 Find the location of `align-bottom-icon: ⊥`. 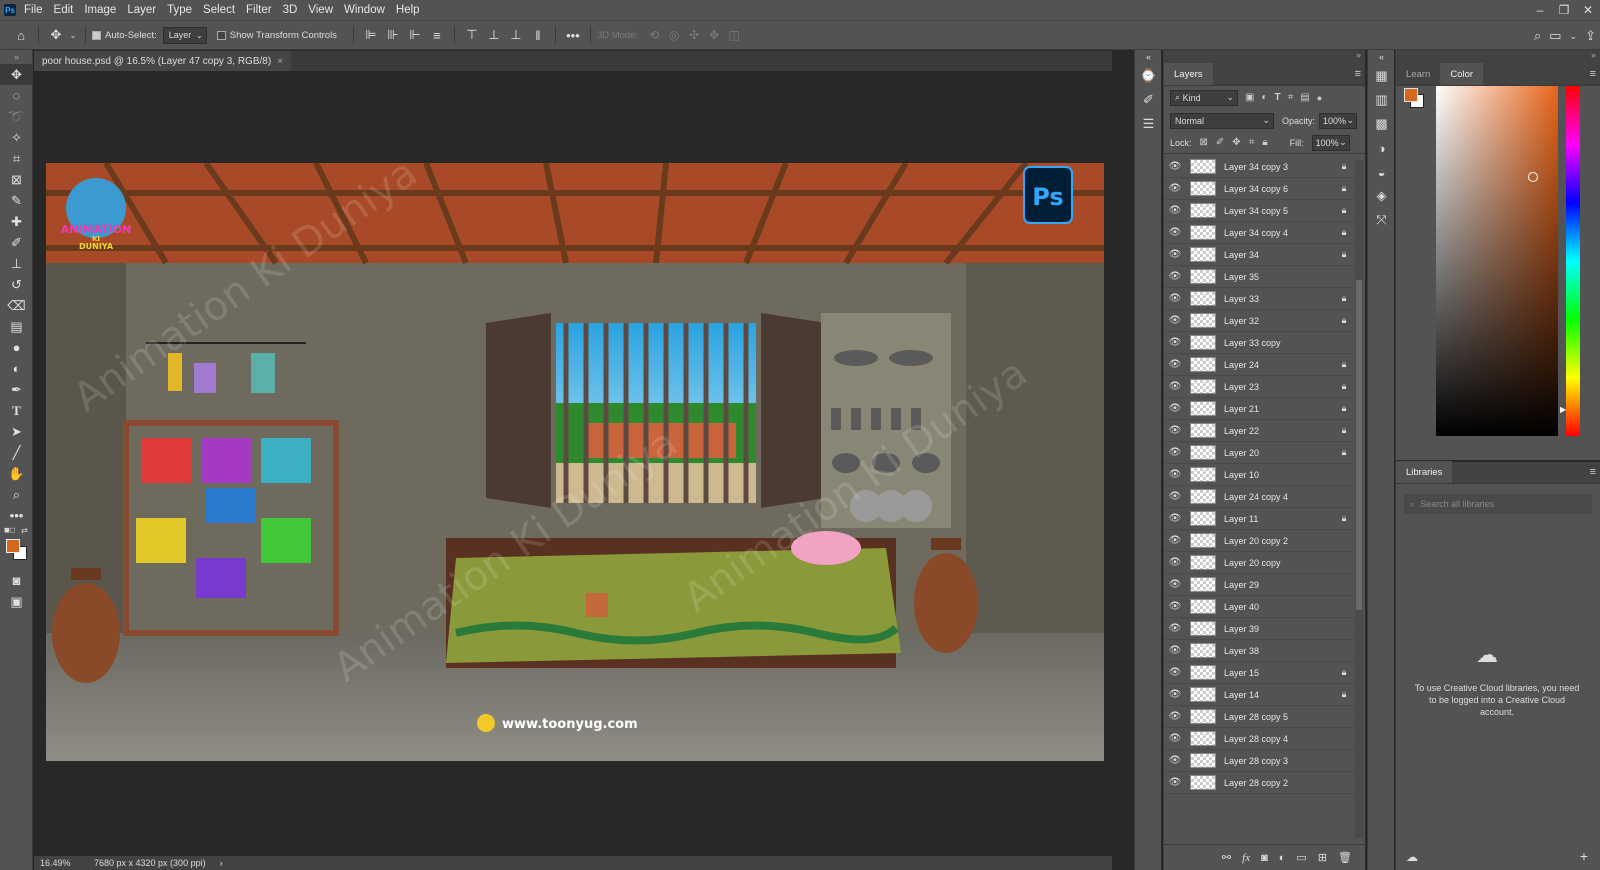

align-bottom-icon: ⊥ is located at coordinates (516, 35).